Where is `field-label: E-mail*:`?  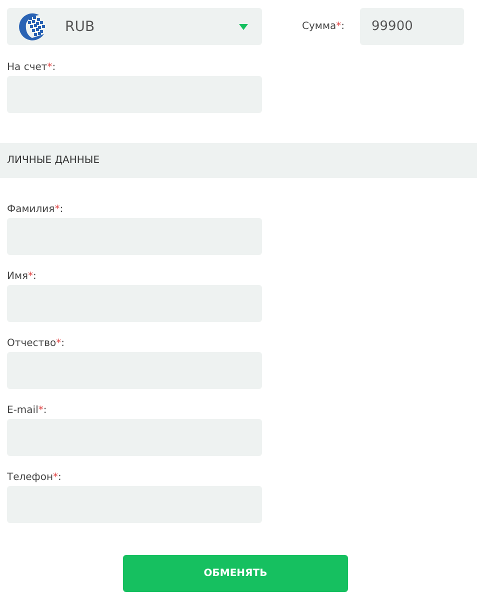
field-label: E-mail*: is located at coordinates (27, 410).